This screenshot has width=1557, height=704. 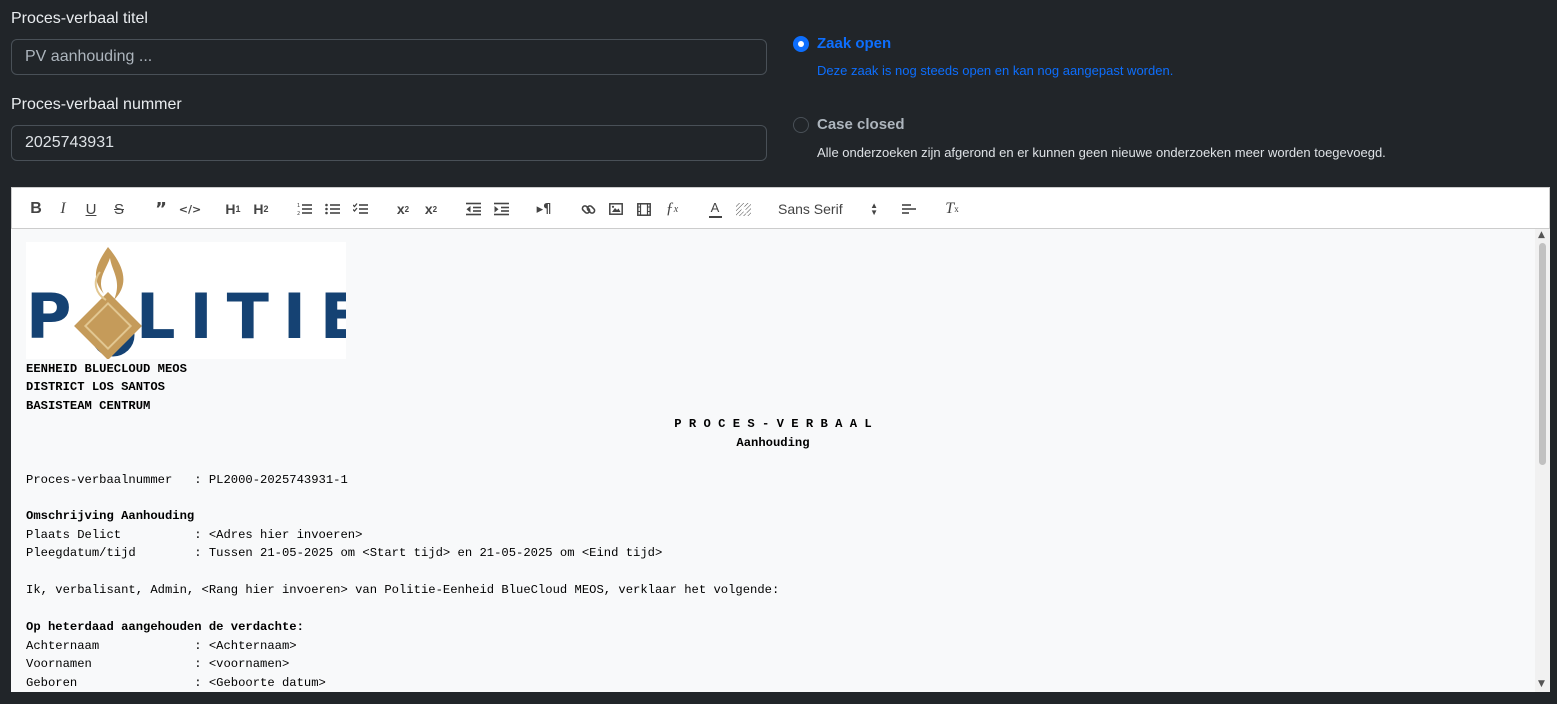 What do you see at coordinates (854, 43) in the screenshot?
I see `status-open-label: Zaak open` at bounding box center [854, 43].